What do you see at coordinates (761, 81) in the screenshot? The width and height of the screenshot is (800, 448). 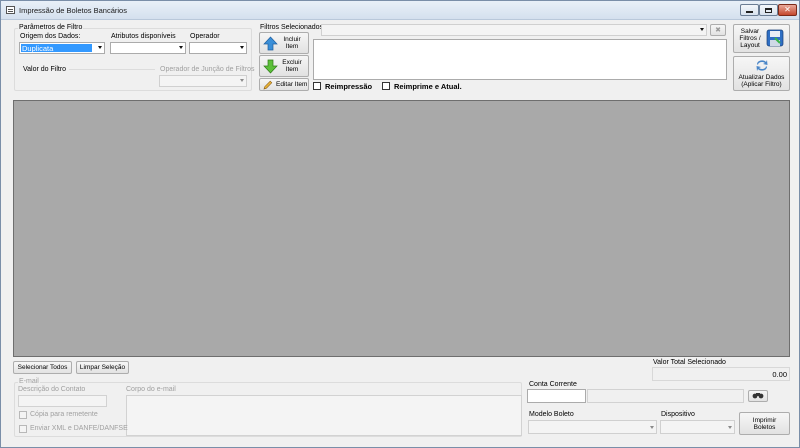 I see `atualizar-dados-label: Atualizar Dados (Aplicar Filtro)` at bounding box center [761, 81].